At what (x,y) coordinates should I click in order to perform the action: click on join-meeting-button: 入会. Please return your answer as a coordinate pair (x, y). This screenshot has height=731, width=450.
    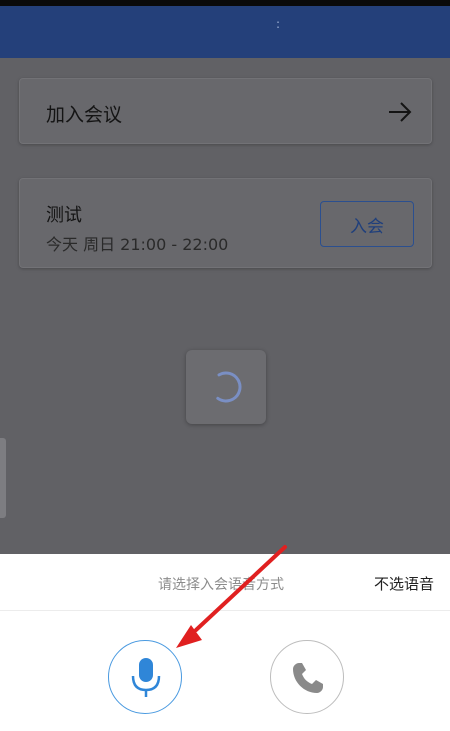
    Looking at the image, I should click on (367, 224).